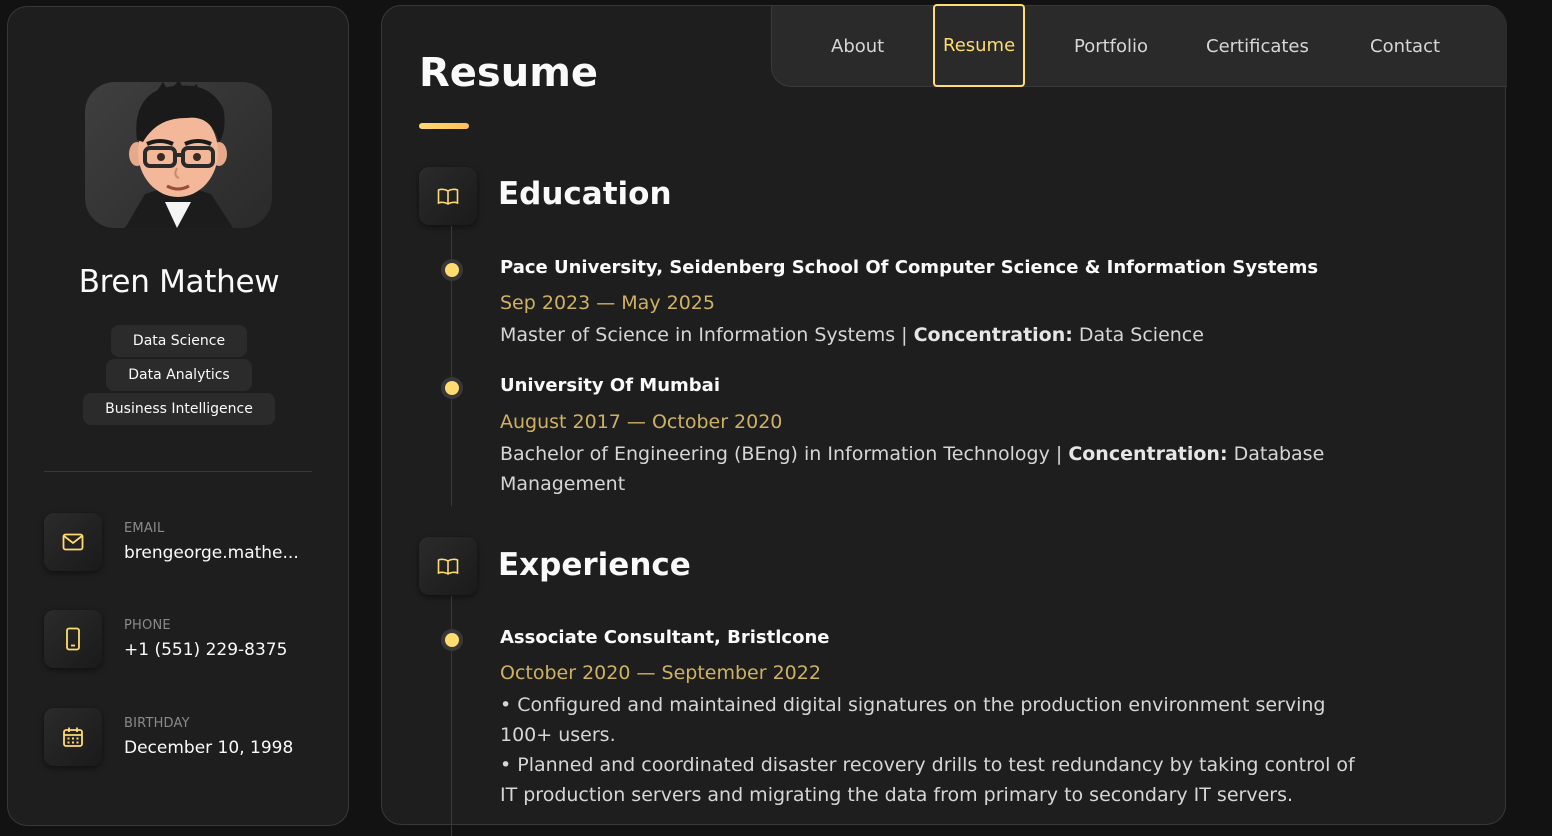  I want to click on tag-data-analytics: Data Analytics, so click(179, 375).